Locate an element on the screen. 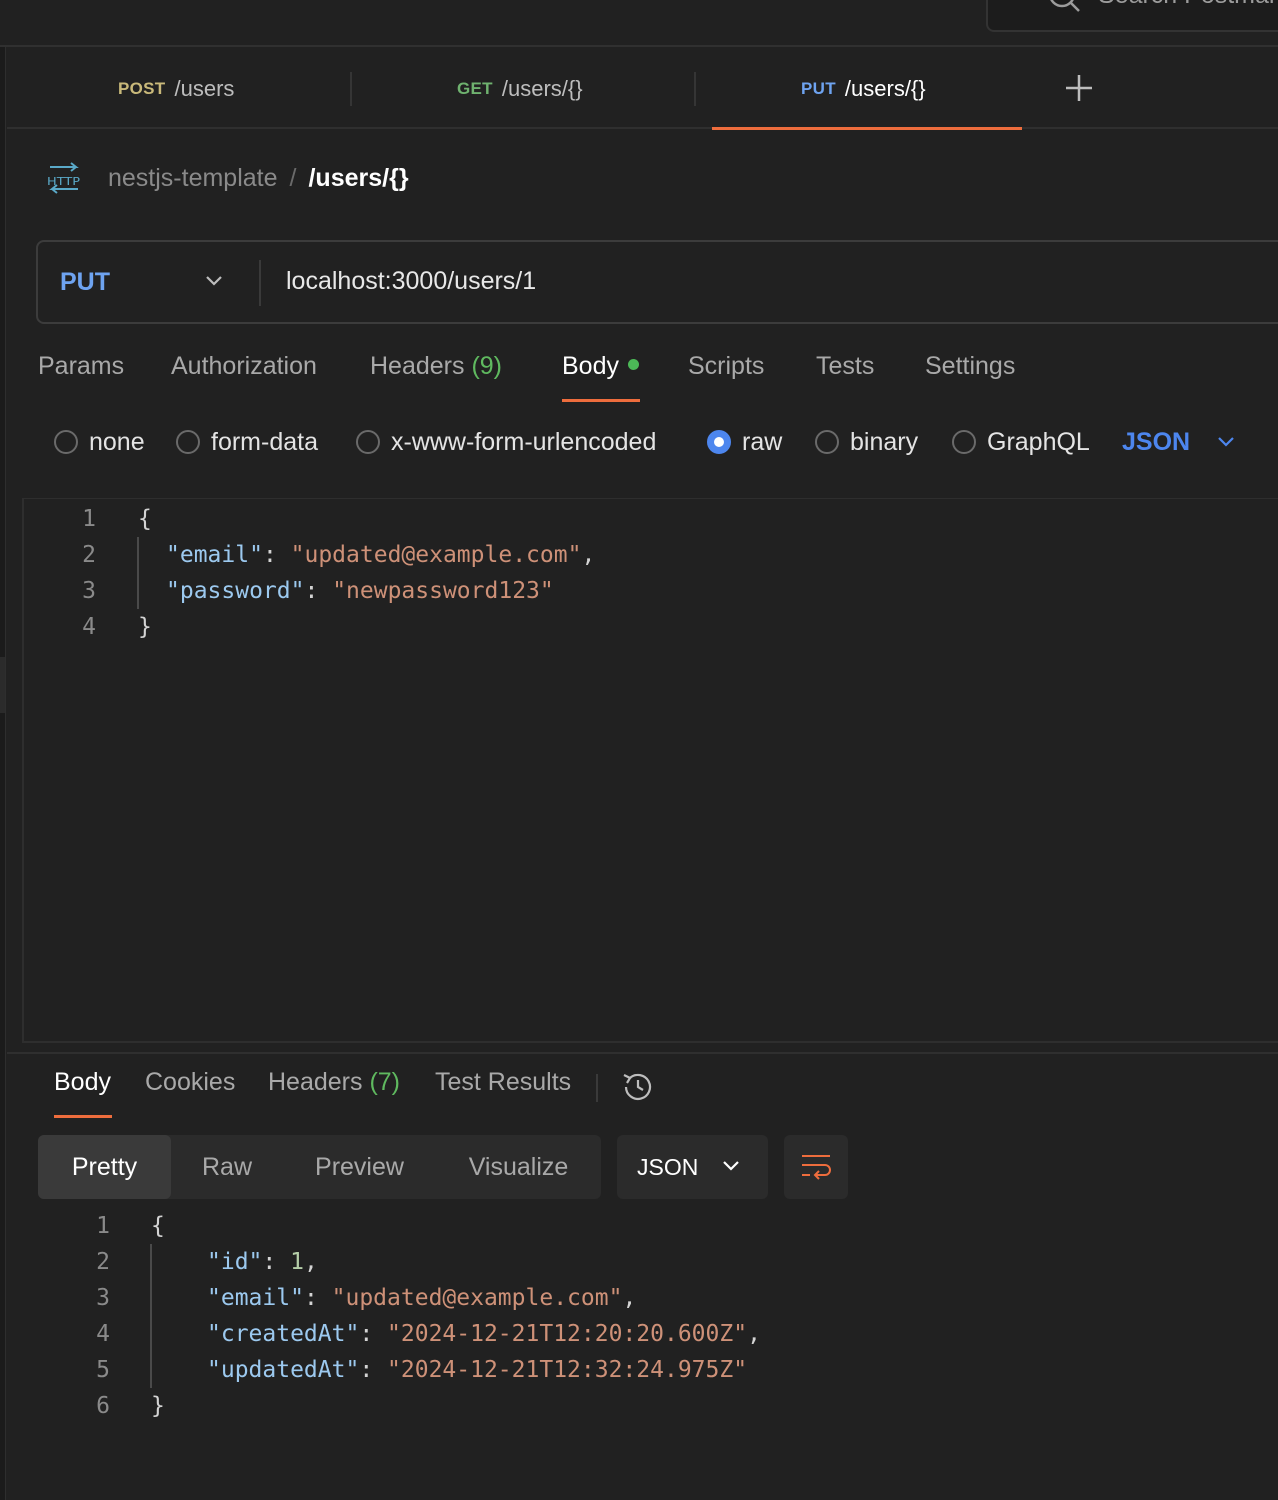  url-input: localhost:3000/users/1 is located at coordinates (411, 281).